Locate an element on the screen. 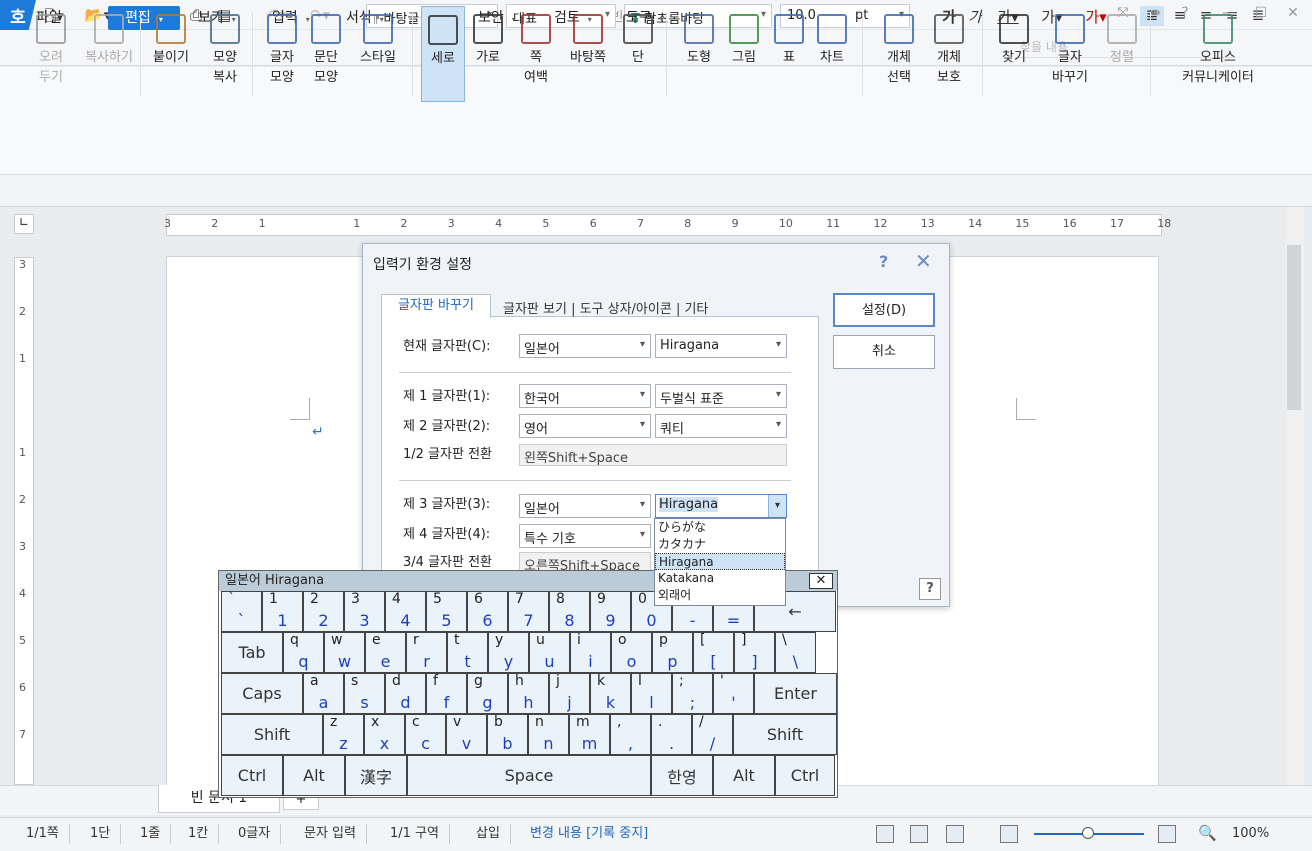  layout2-type-select: 쿼티 is located at coordinates (721, 426).